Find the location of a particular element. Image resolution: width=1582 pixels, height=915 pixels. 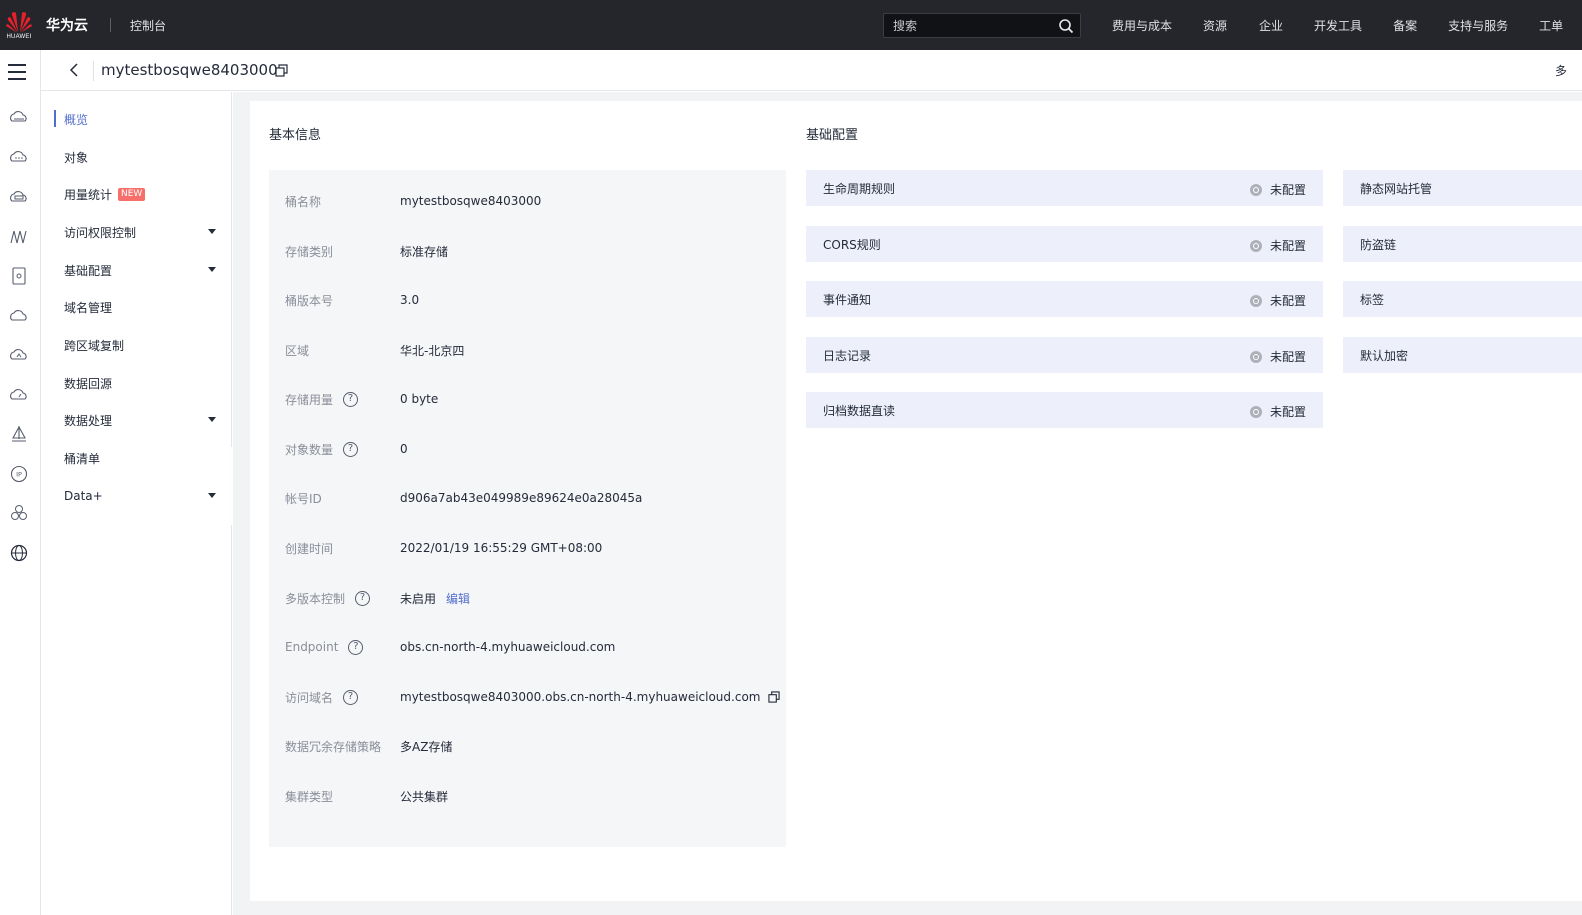

info-row-storage-class: 存储类别 标准存储 is located at coordinates (527, 251).